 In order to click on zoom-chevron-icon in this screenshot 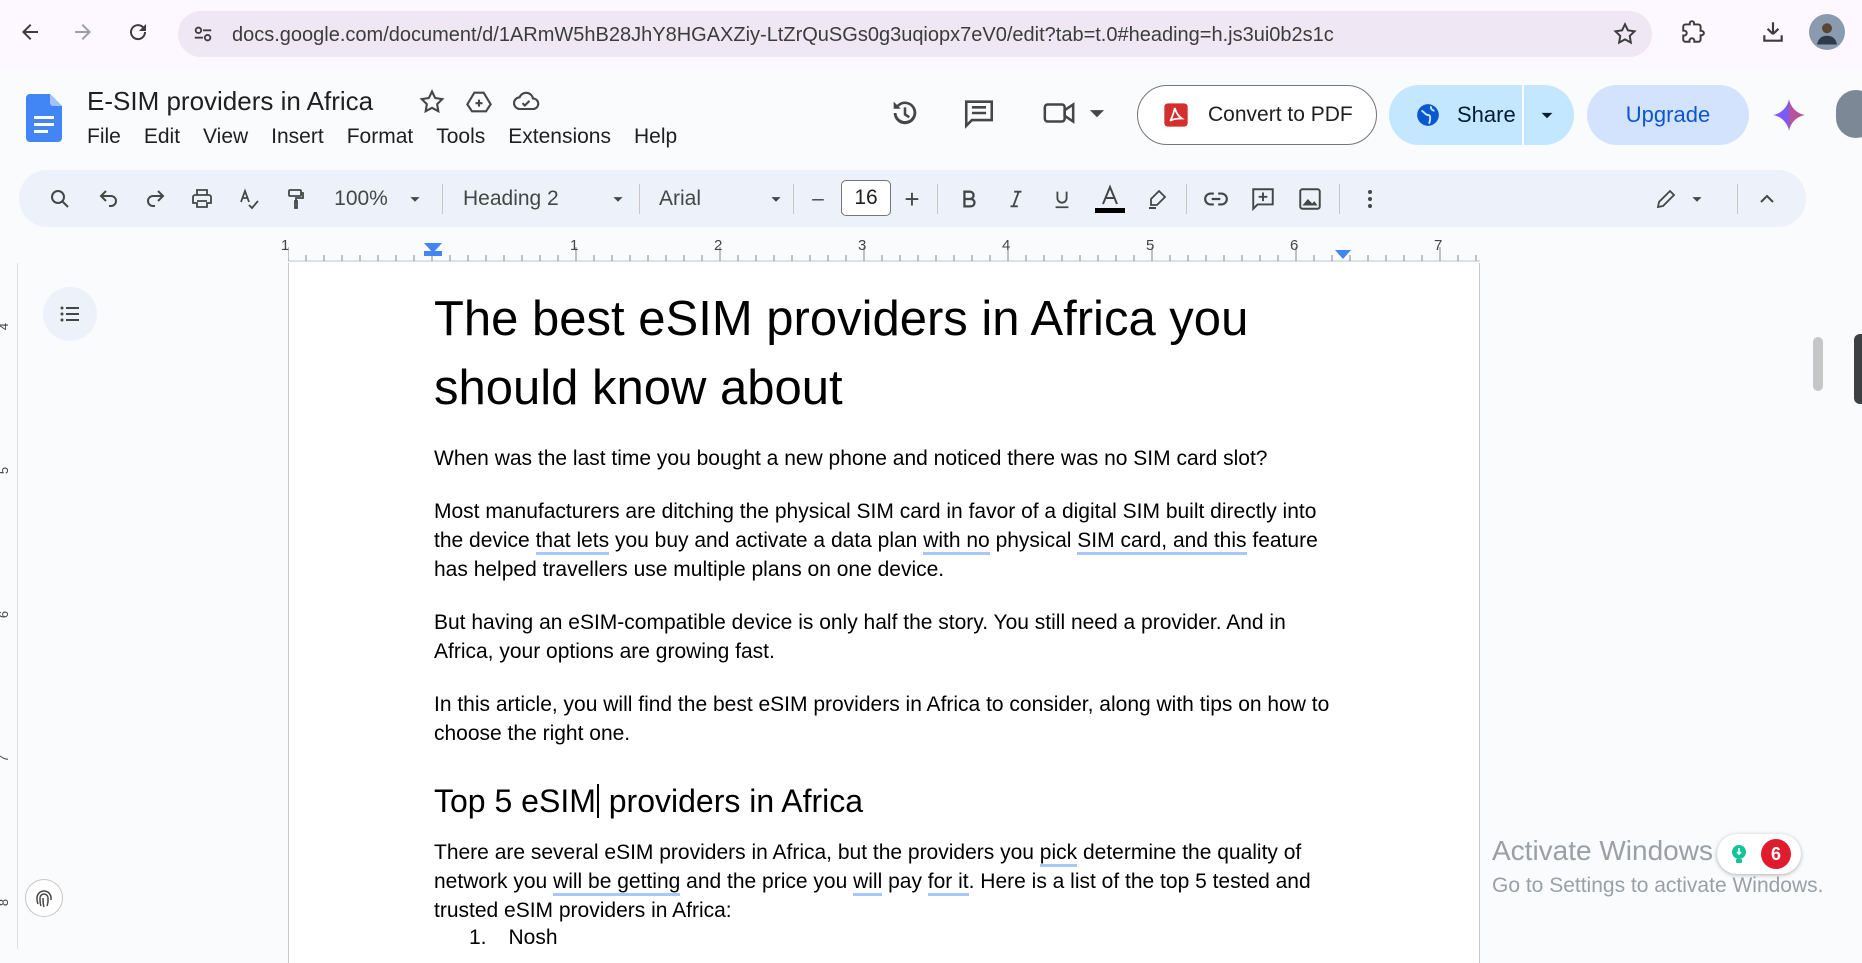, I will do `click(415, 199)`.